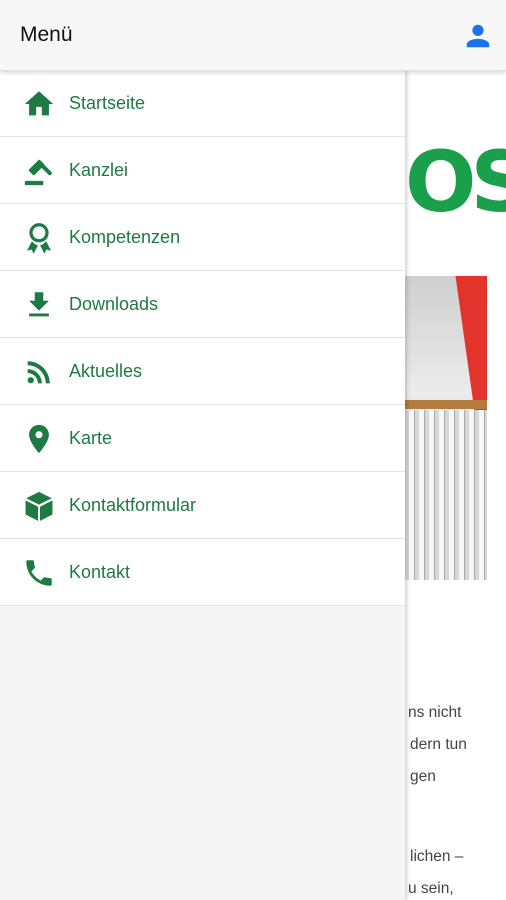 This screenshot has width=506, height=900. Describe the element at coordinates (455, 182) in the screenshot. I see `logo-fragment: OS` at that location.